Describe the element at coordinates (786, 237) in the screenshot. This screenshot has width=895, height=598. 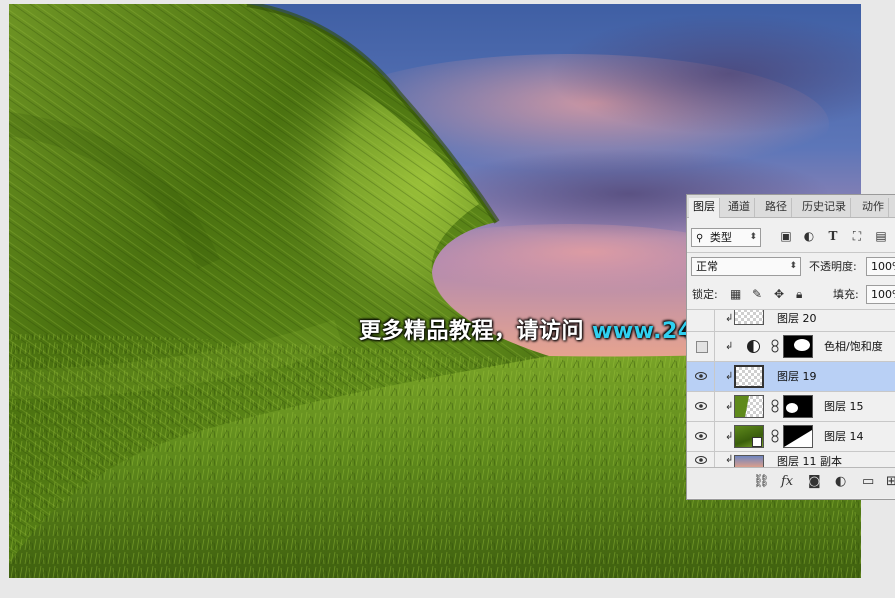
I see `image-filter-icon: ▣` at that location.